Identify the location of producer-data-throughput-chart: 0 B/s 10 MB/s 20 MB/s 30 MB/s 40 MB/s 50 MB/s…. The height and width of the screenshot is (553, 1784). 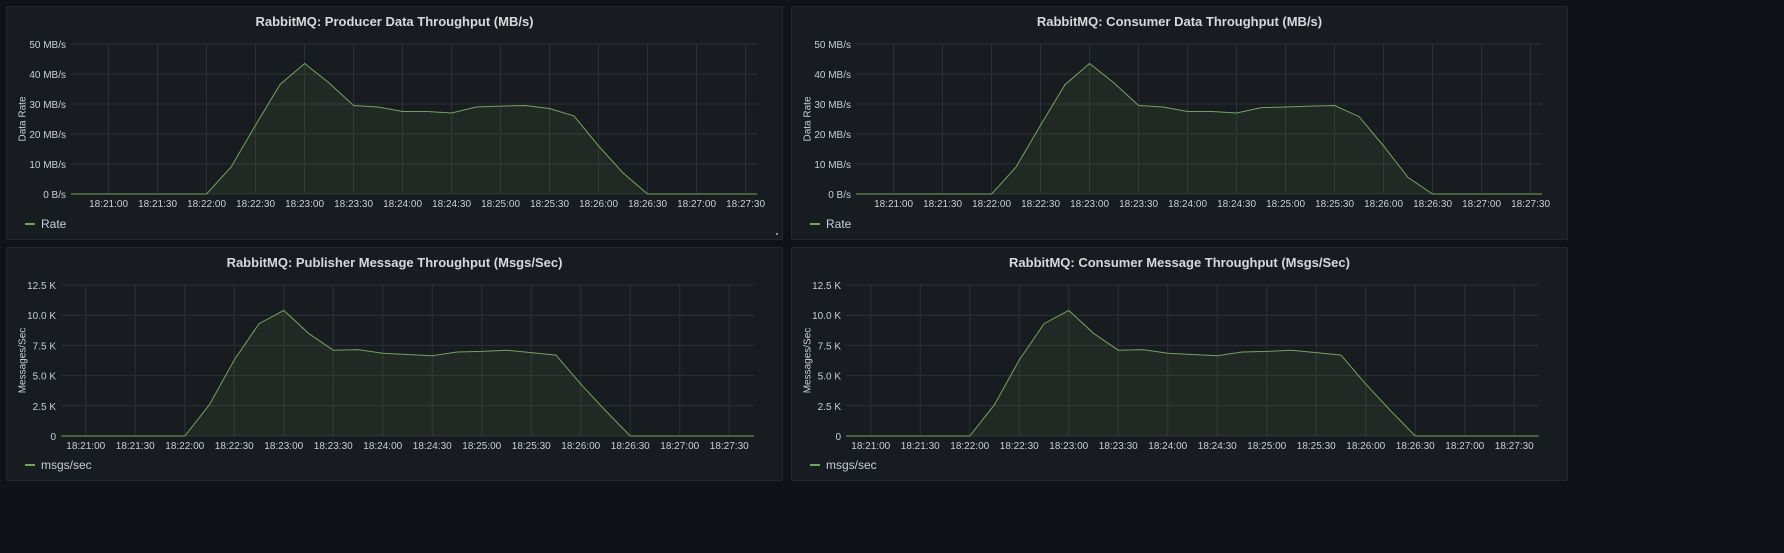
(392, 125).